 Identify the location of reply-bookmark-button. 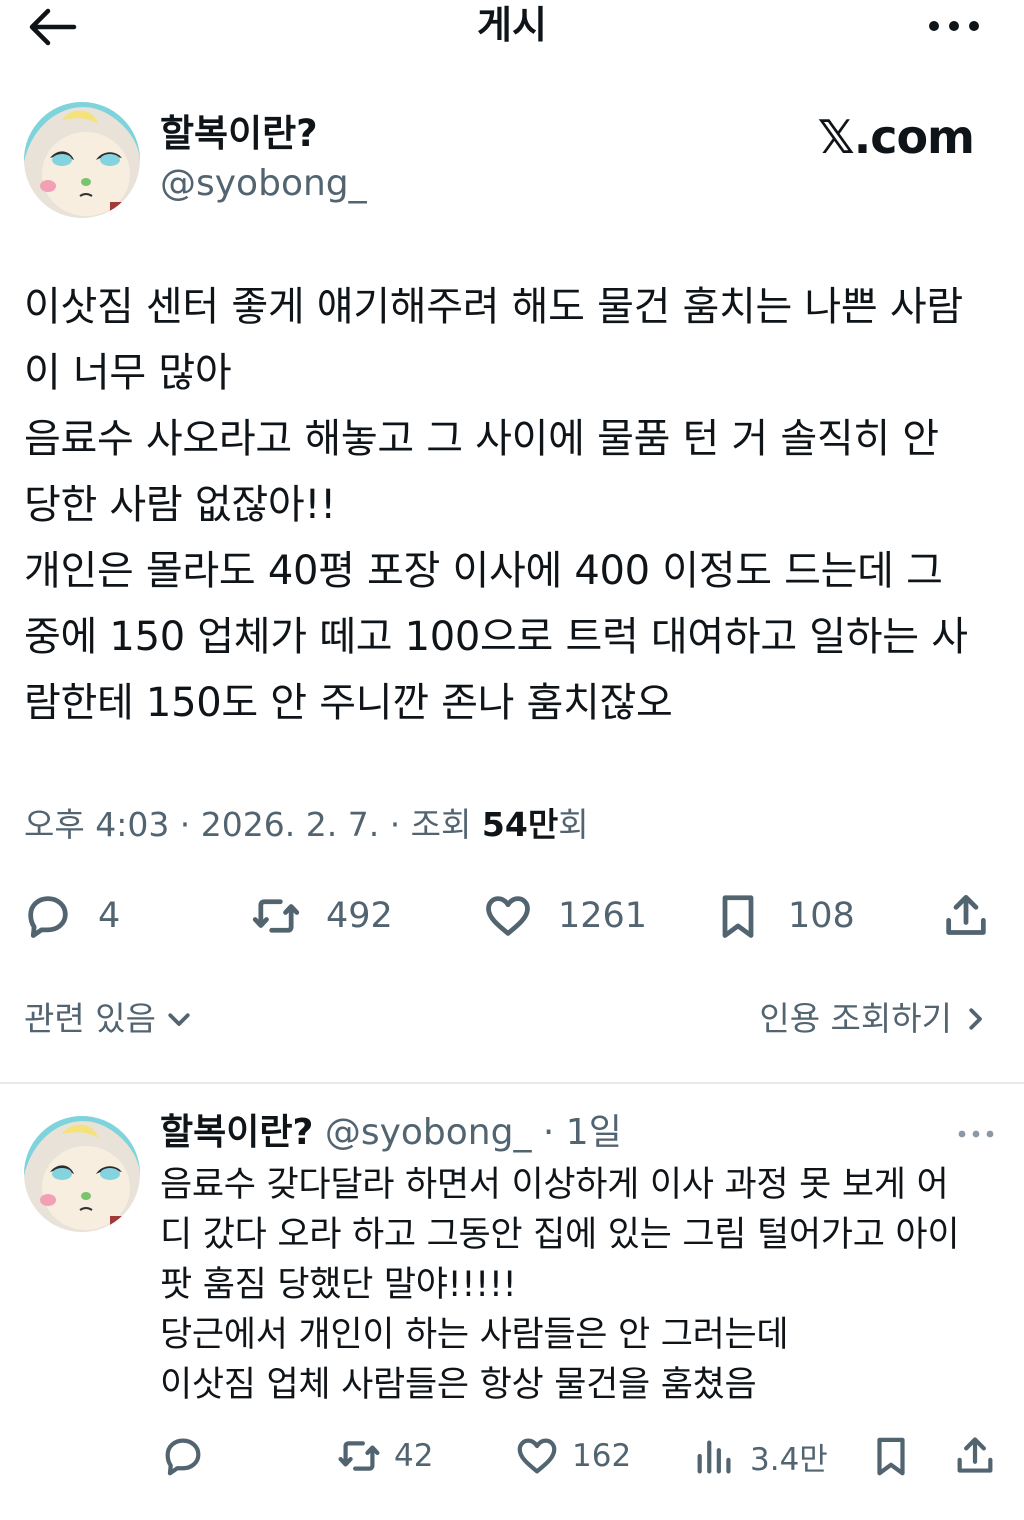
(891, 1456).